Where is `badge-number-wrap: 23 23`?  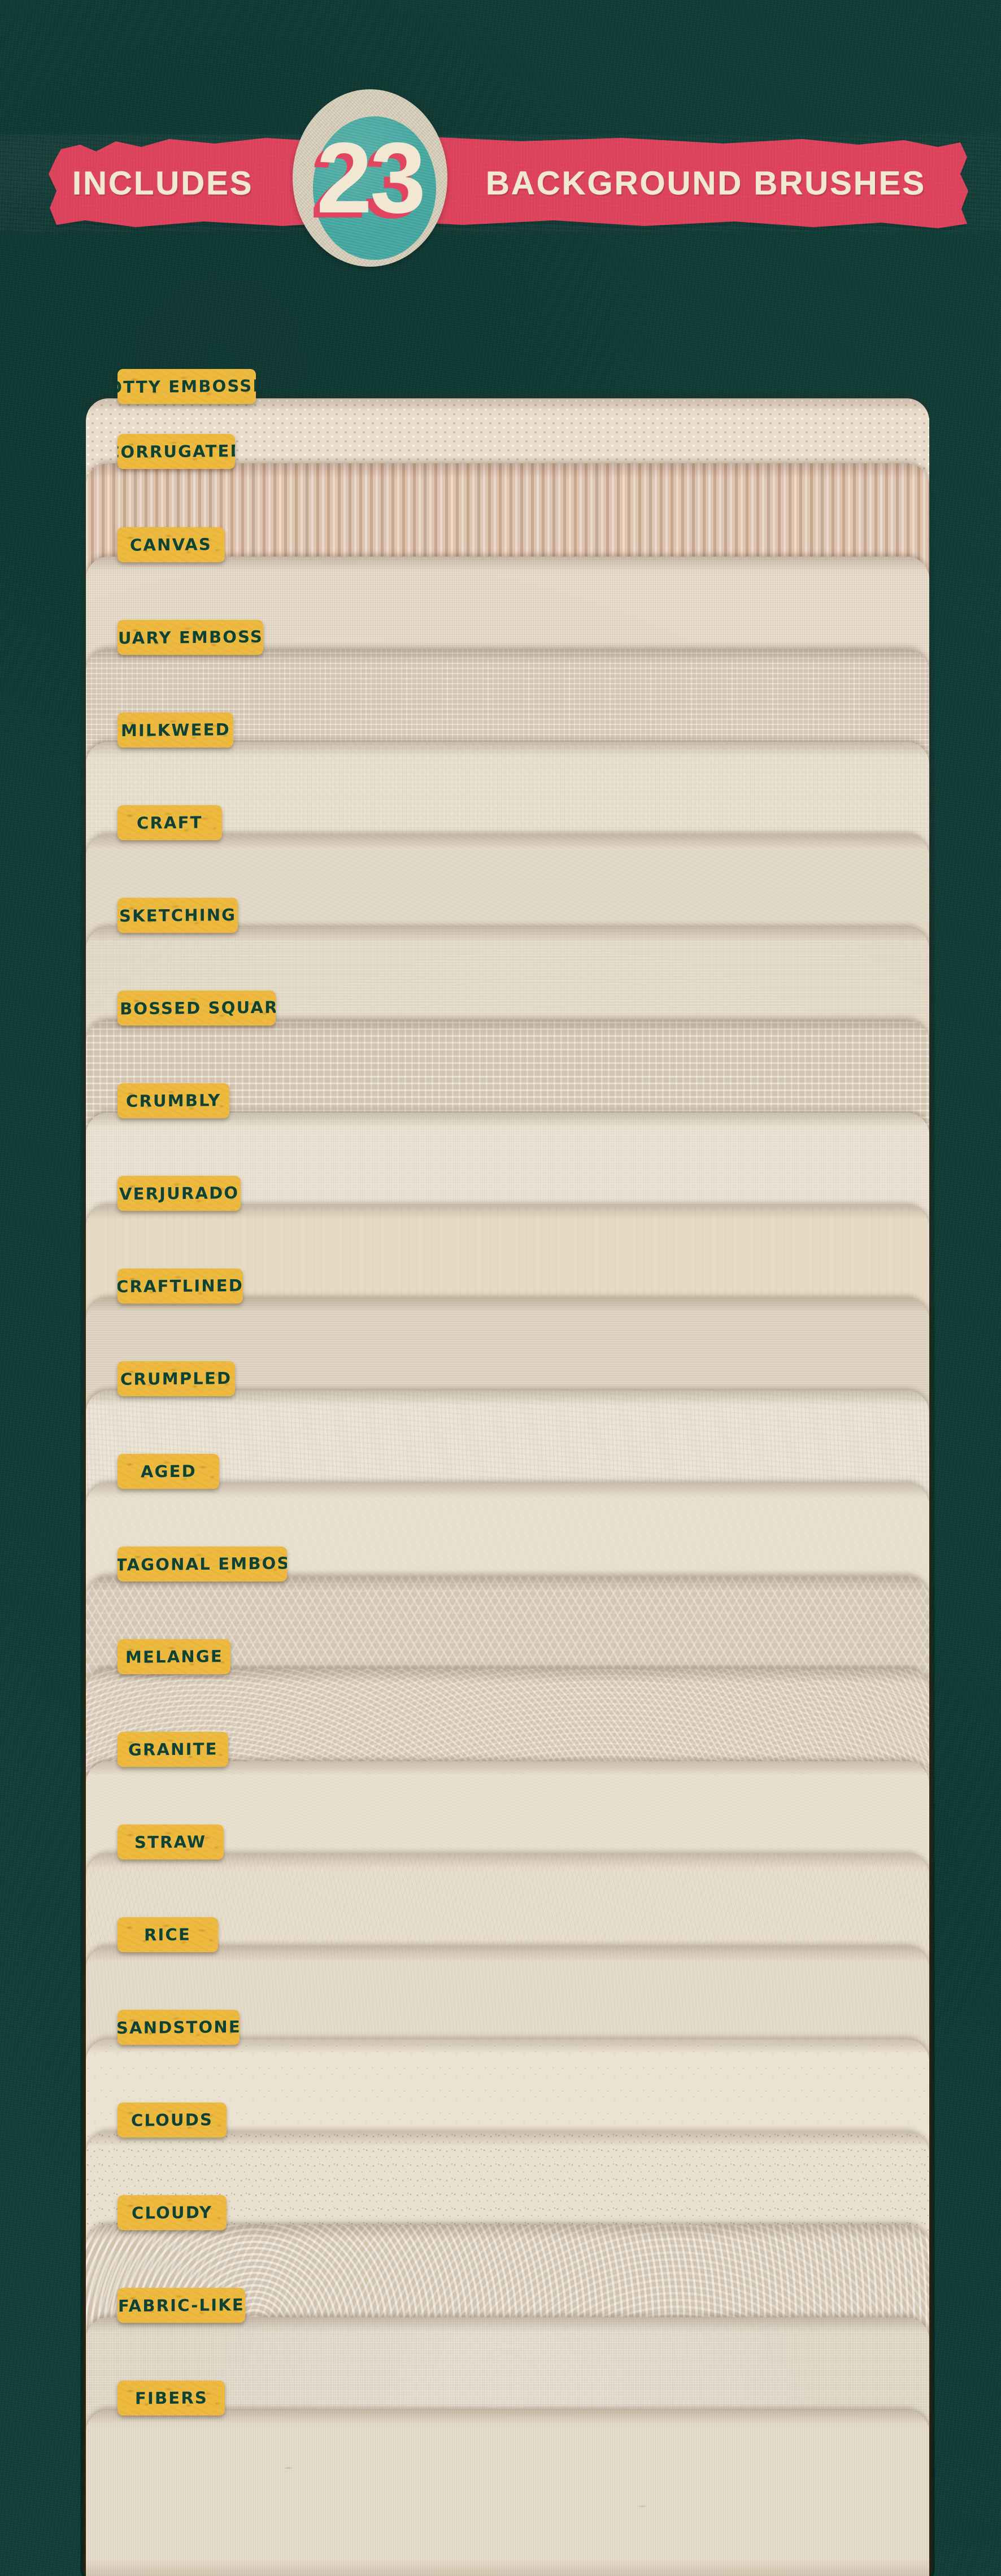 badge-number-wrap: 23 23 is located at coordinates (370, 178).